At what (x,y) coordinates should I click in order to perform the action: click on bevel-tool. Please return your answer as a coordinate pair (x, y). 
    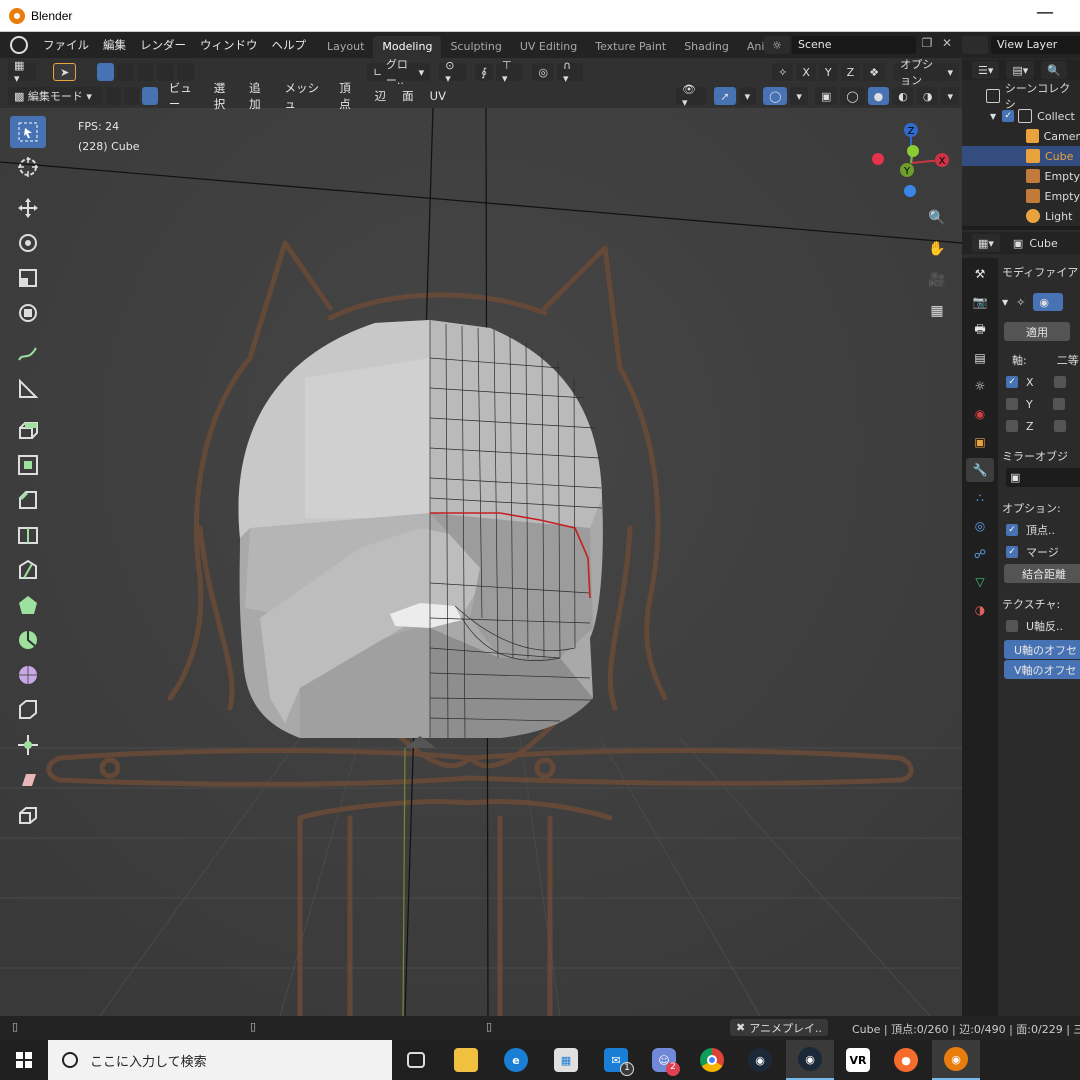
    Looking at the image, I should click on (28, 500).